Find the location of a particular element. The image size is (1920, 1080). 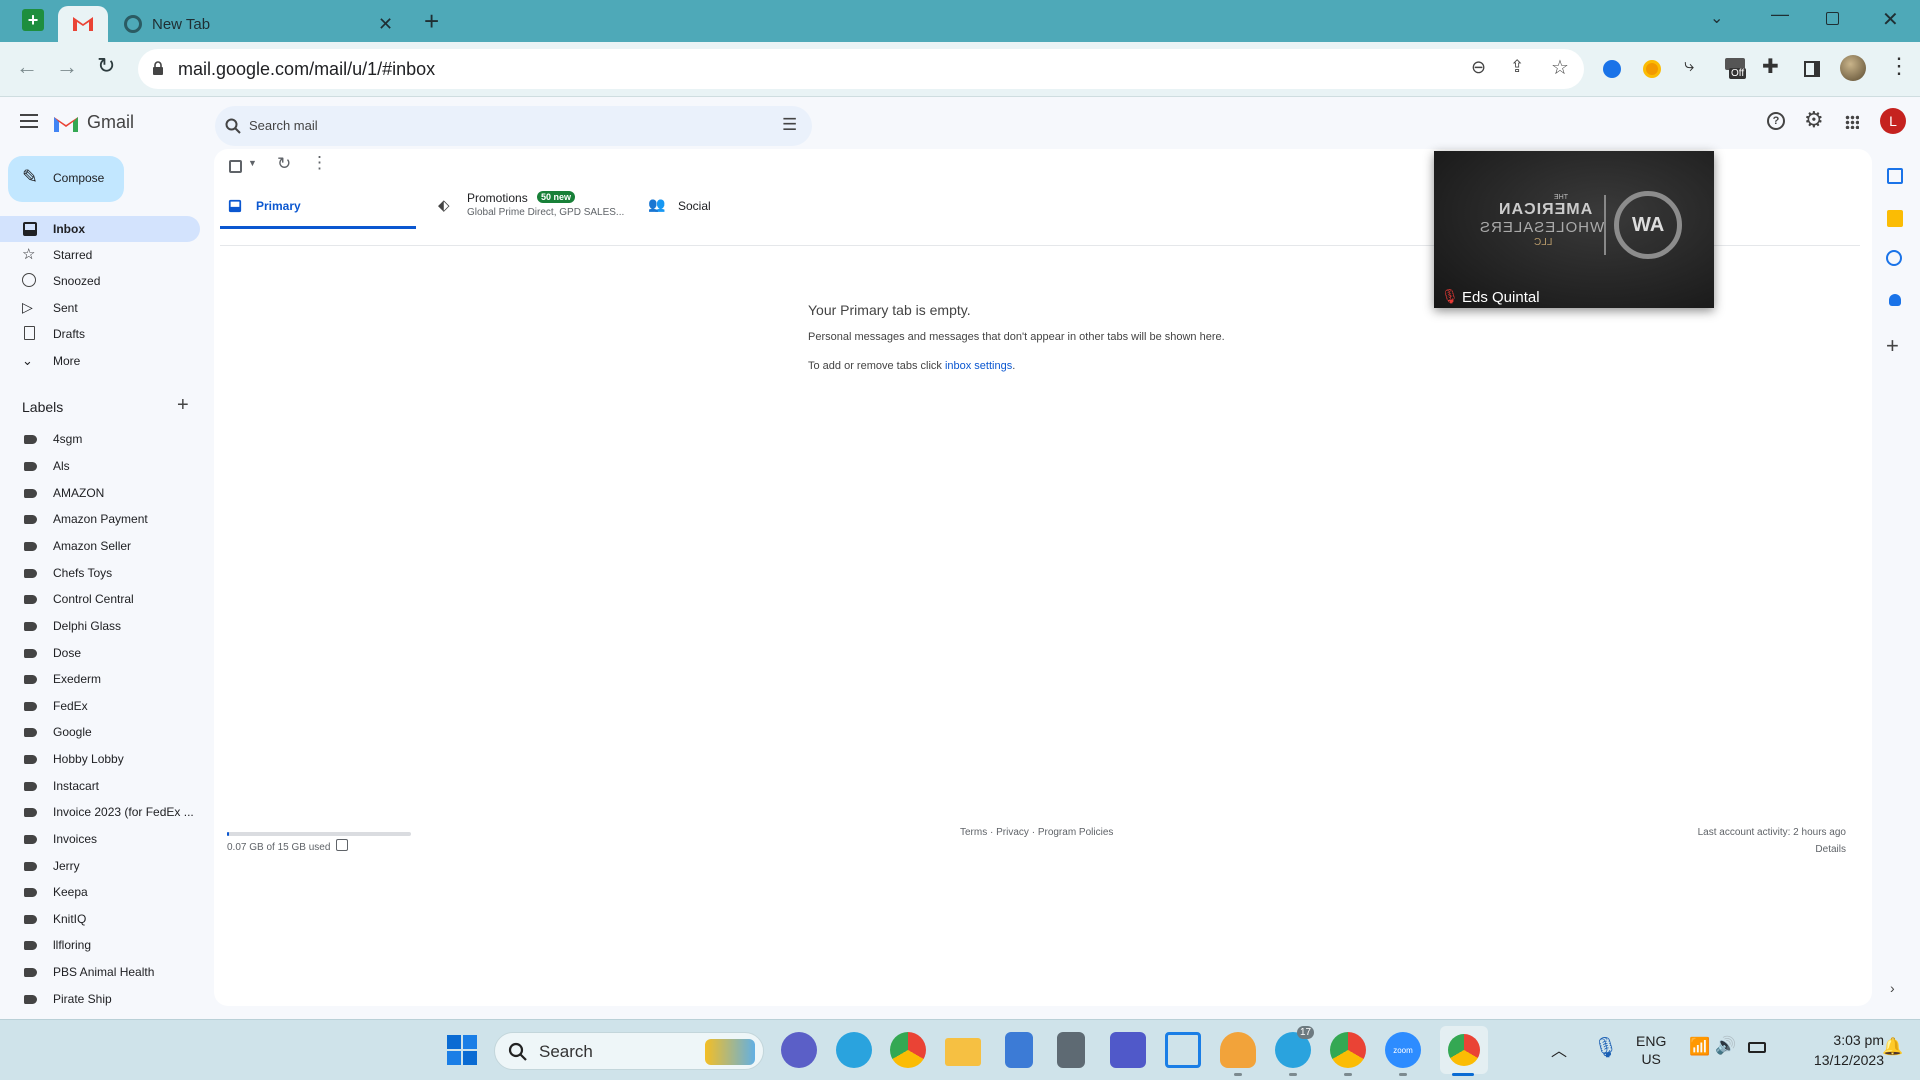

search-icon is located at coordinates (233, 126).